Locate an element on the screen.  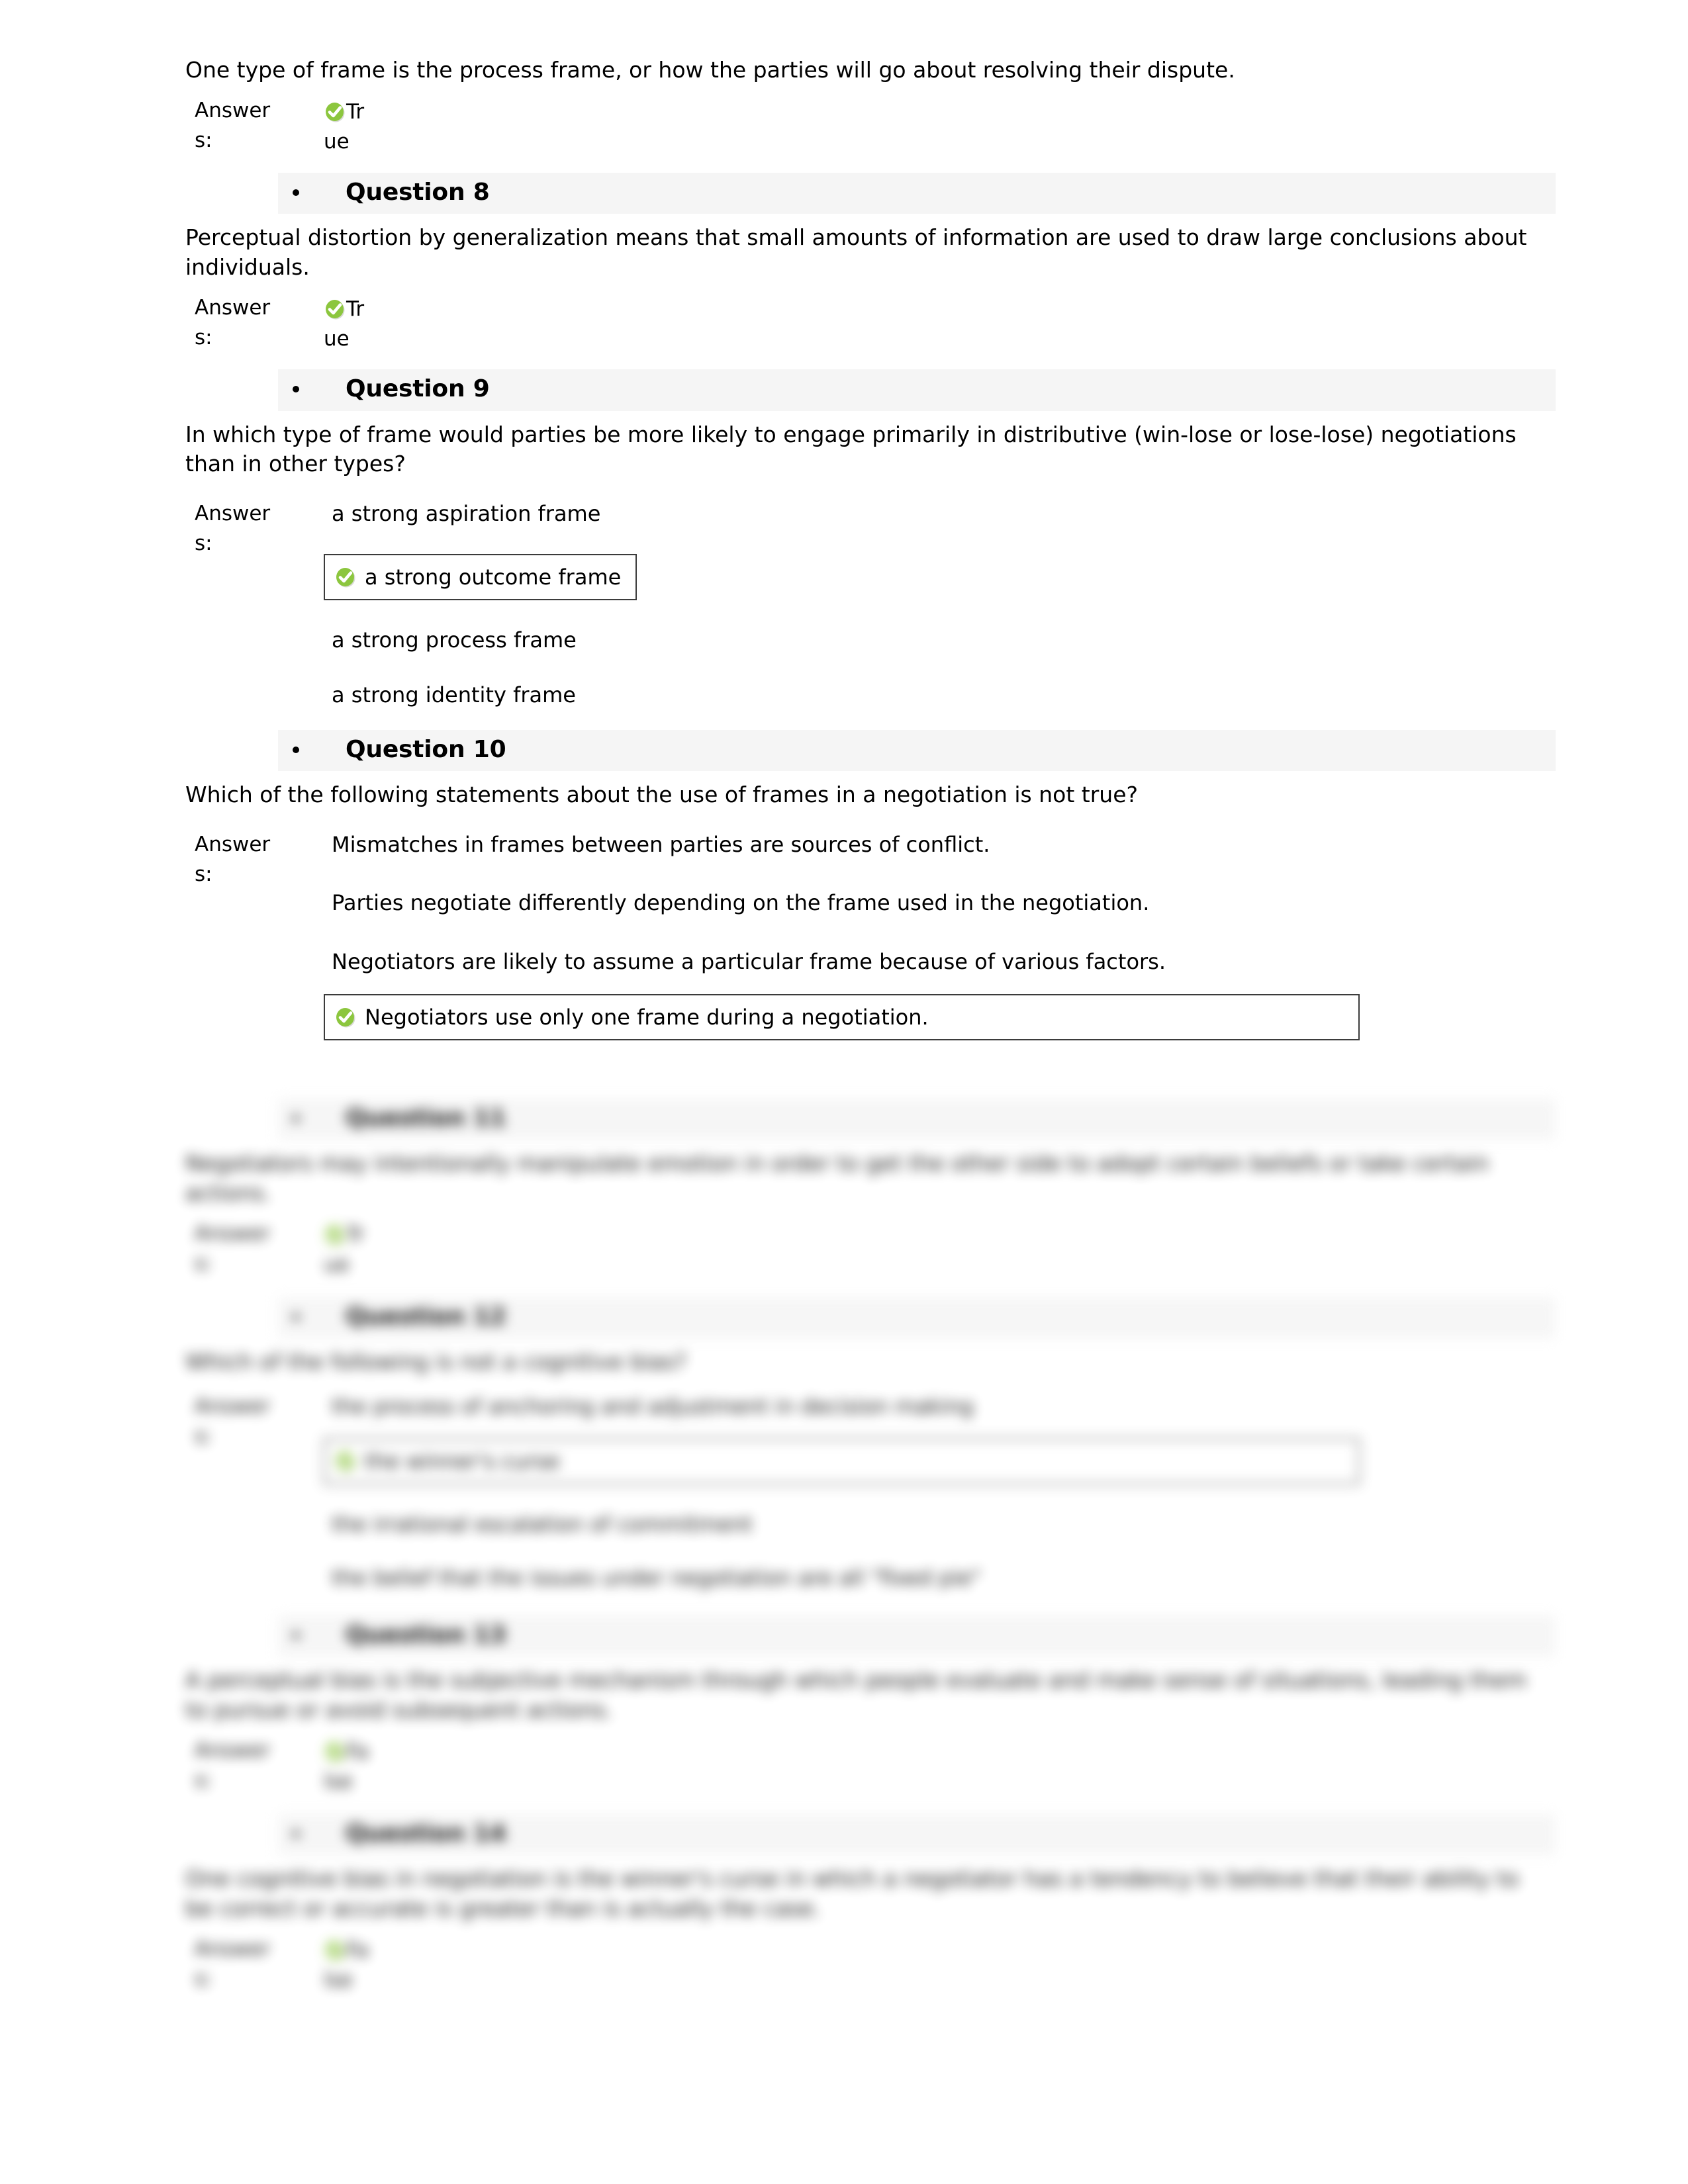
answer-option: the irrational escalation of commitment is located at coordinates (936, 1524).